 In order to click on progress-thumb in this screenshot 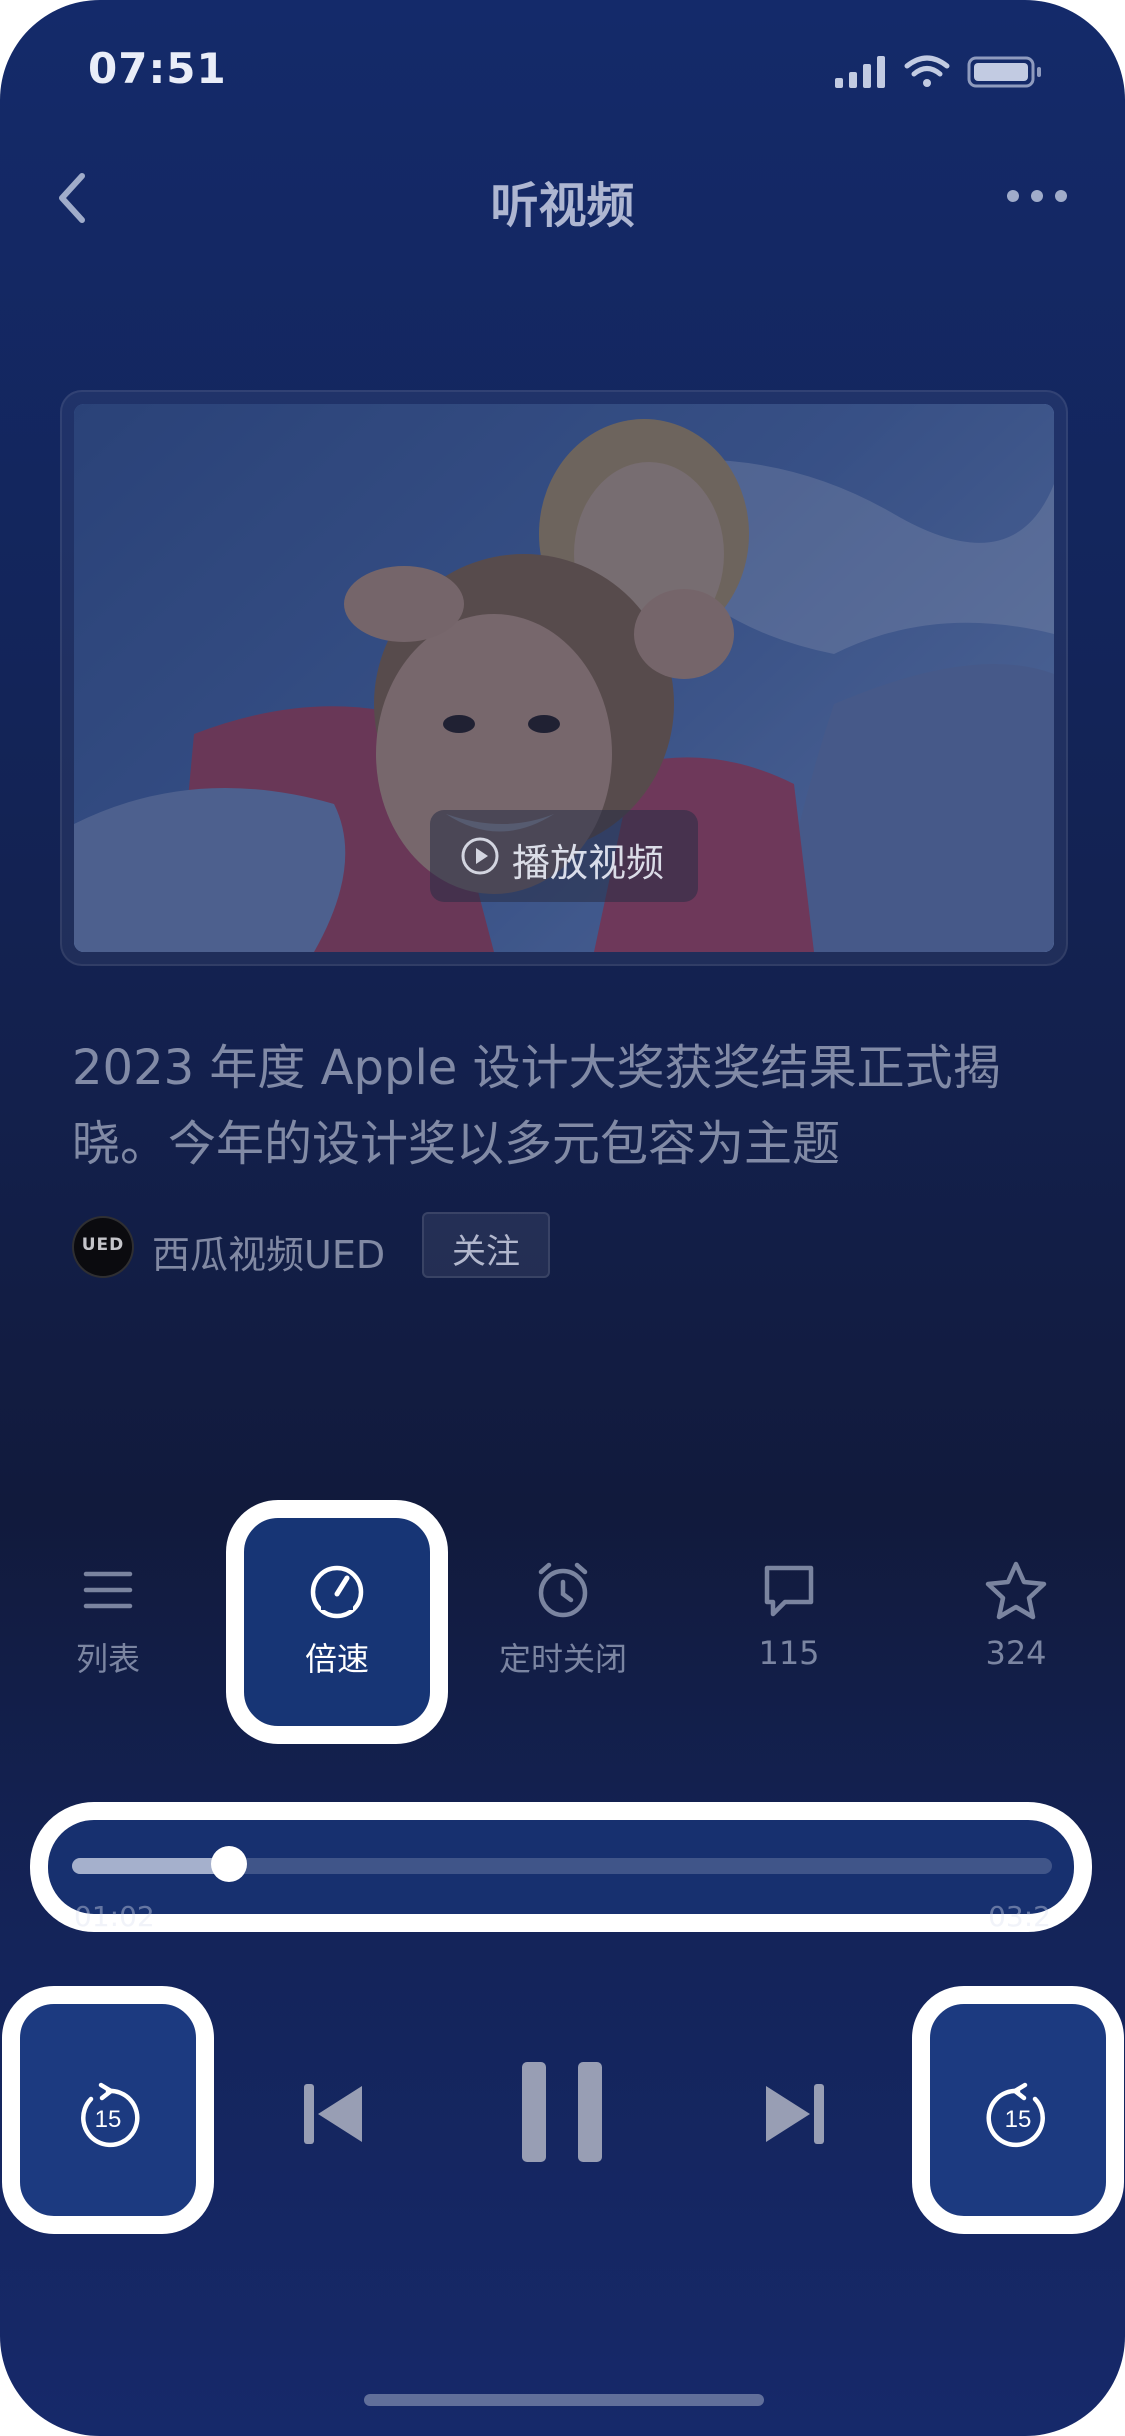, I will do `click(228, 1864)`.